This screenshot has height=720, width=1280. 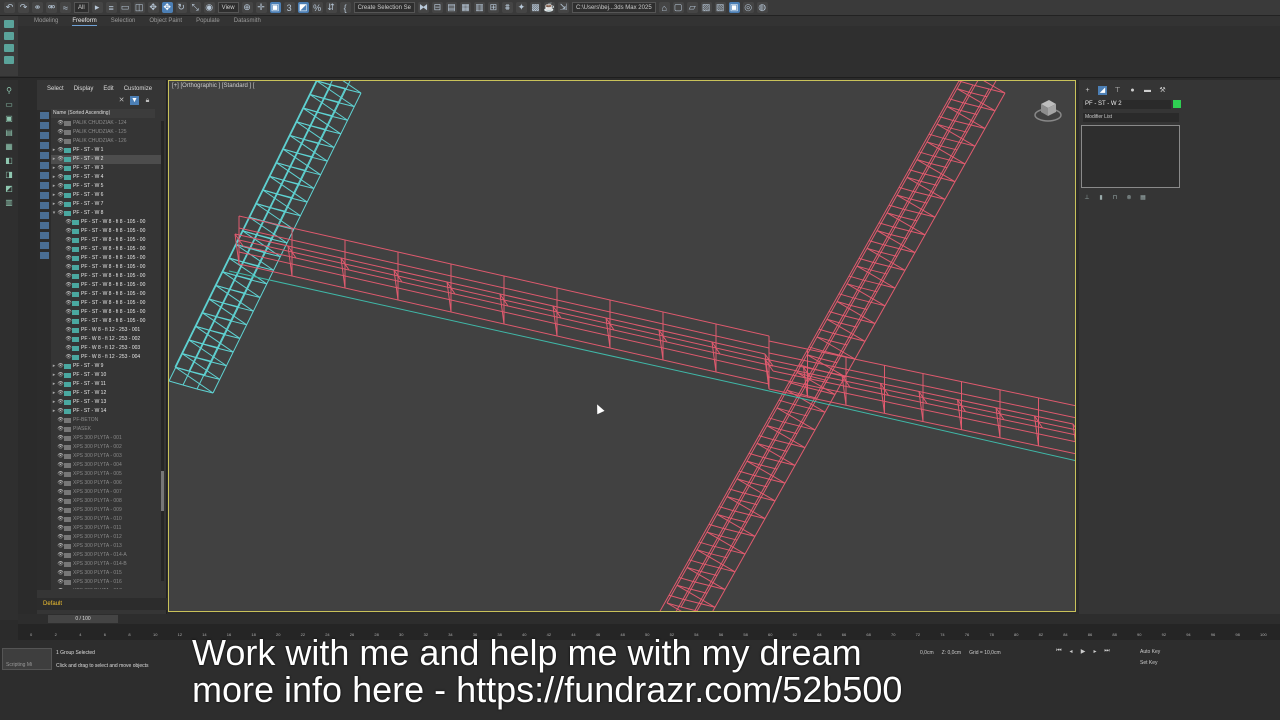 I want to click on explorer-scrollbar, so click(x=162, y=351).